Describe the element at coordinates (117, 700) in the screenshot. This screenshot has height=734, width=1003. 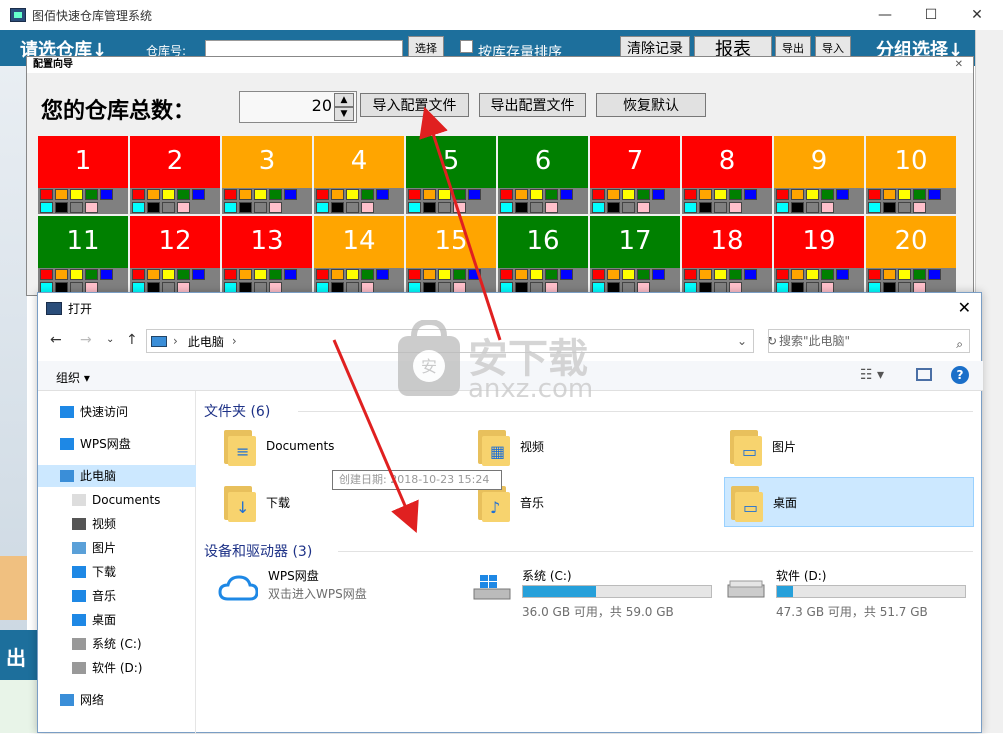
I see `sidebar-item: 网络` at that location.